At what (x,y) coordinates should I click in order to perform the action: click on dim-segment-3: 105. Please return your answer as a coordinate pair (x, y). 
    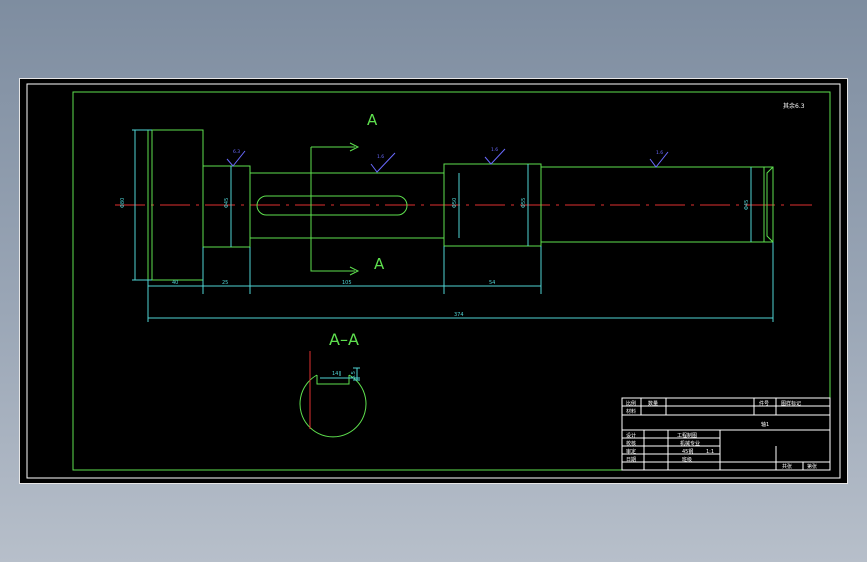
    Looking at the image, I should click on (347, 283).